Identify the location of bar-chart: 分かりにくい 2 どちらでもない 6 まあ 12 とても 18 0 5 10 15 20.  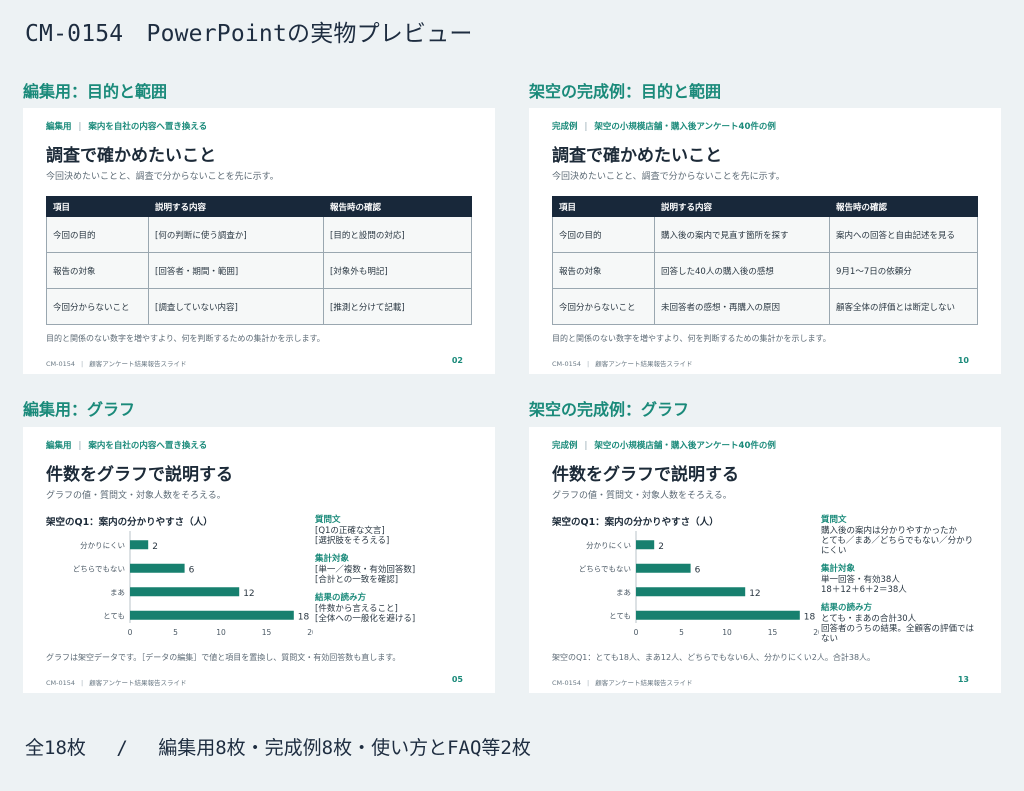
(699, 584).